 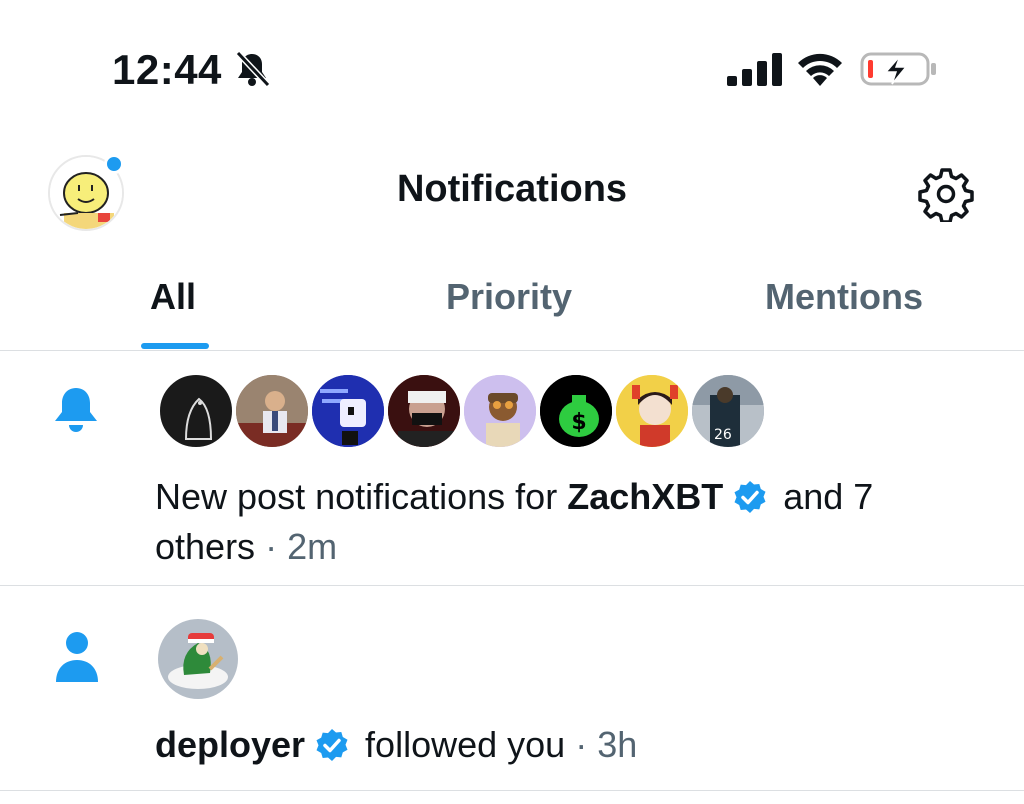 I want to click on tab-priority: Priority, so click(x=509, y=297).